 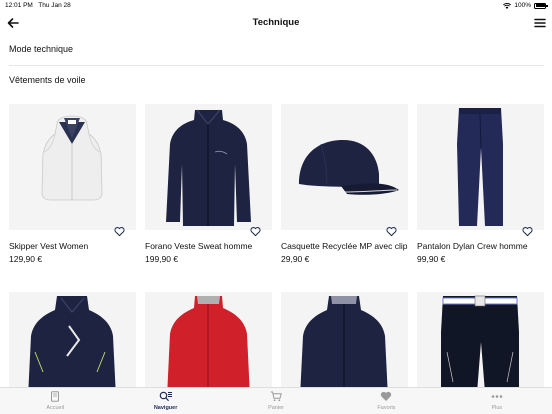 What do you see at coordinates (522, 5) in the screenshot?
I see `battery-percent: 100%` at bounding box center [522, 5].